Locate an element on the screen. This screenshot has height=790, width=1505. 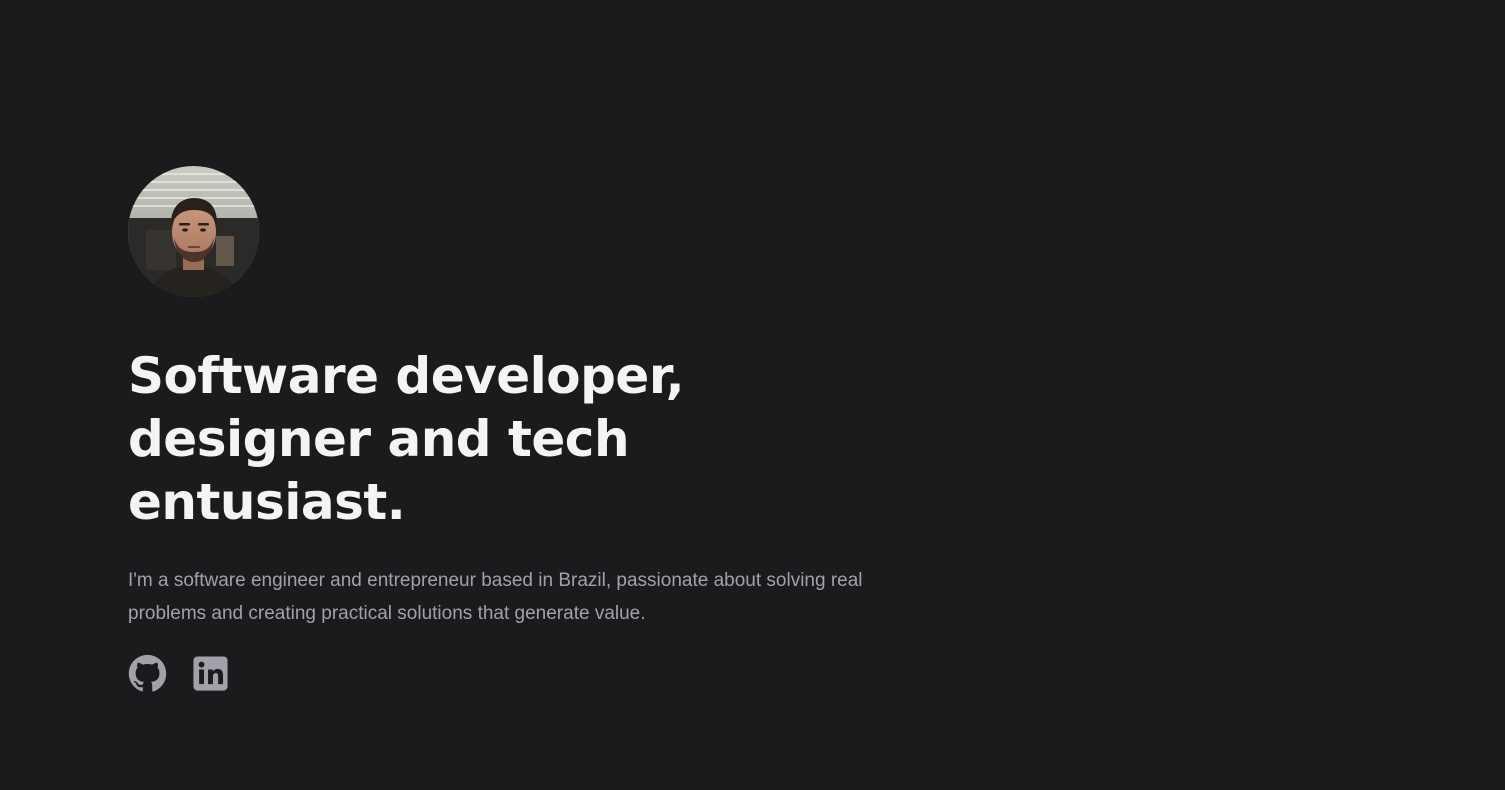
github-link is located at coordinates (147, 673).